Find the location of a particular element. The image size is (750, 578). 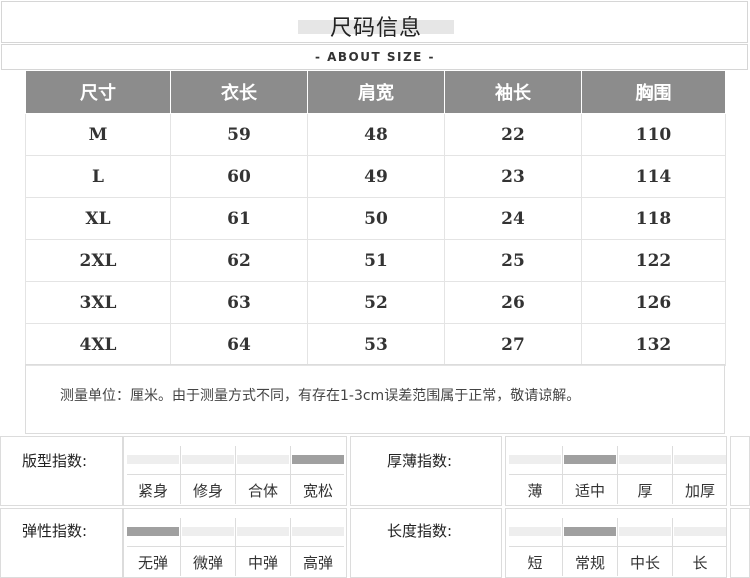

size-cell: L is located at coordinates (98, 176).